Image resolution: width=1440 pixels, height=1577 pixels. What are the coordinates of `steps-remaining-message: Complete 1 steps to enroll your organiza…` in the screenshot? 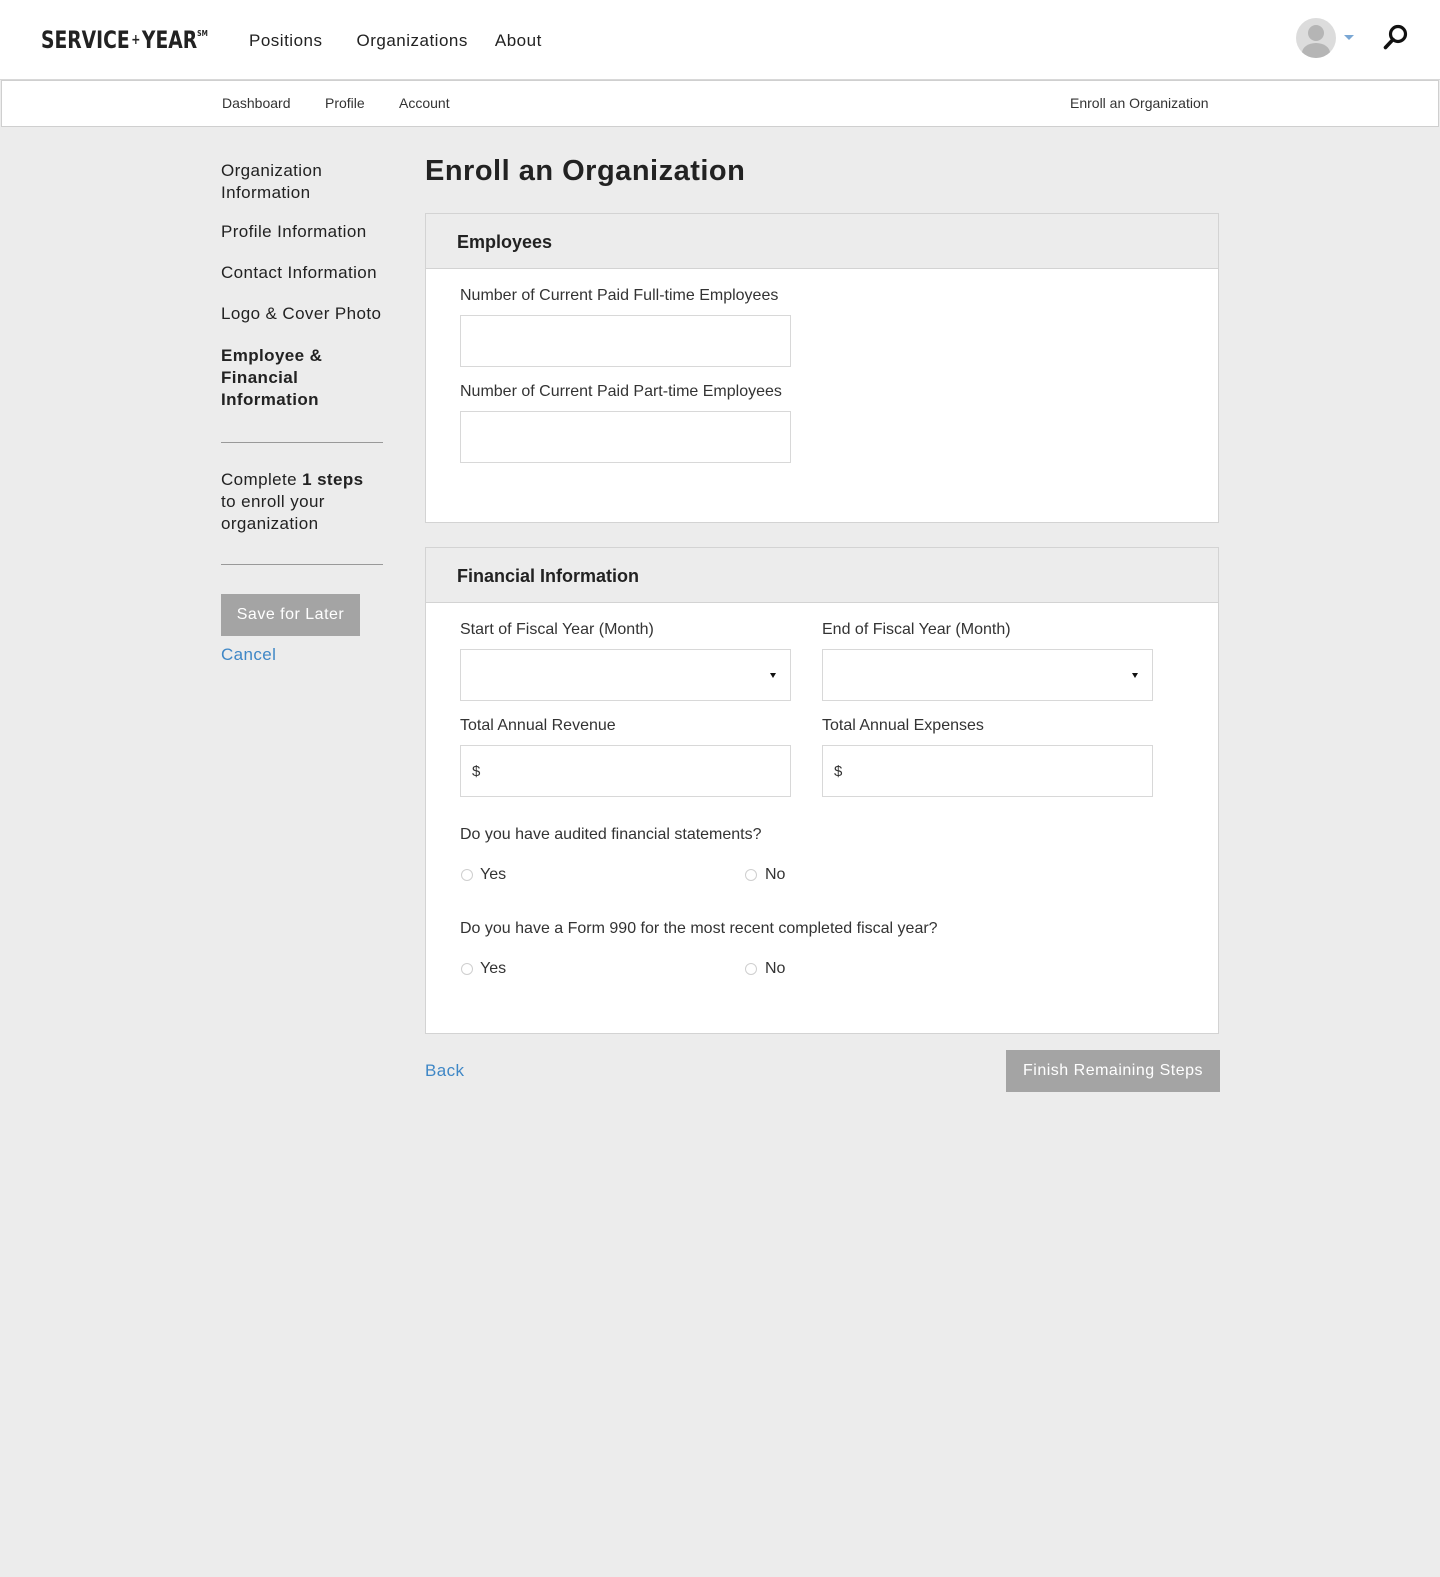 It's located at (296, 502).